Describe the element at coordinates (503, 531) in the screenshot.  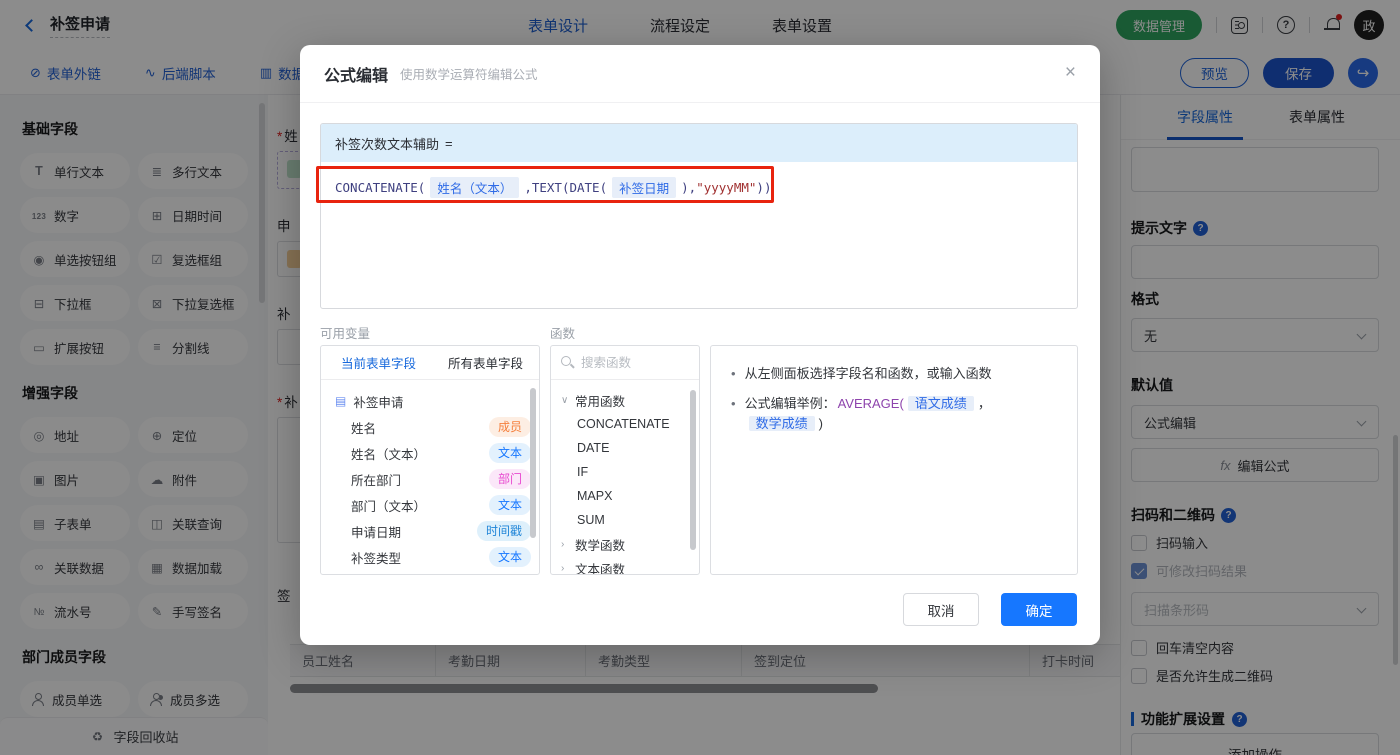
I see `type-badge: 时间戳` at that location.